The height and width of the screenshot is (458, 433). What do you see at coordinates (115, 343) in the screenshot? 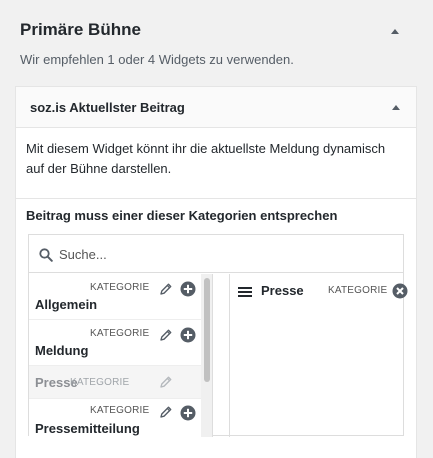
I see `list-item: KATEGORIE Meldung` at bounding box center [115, 343].